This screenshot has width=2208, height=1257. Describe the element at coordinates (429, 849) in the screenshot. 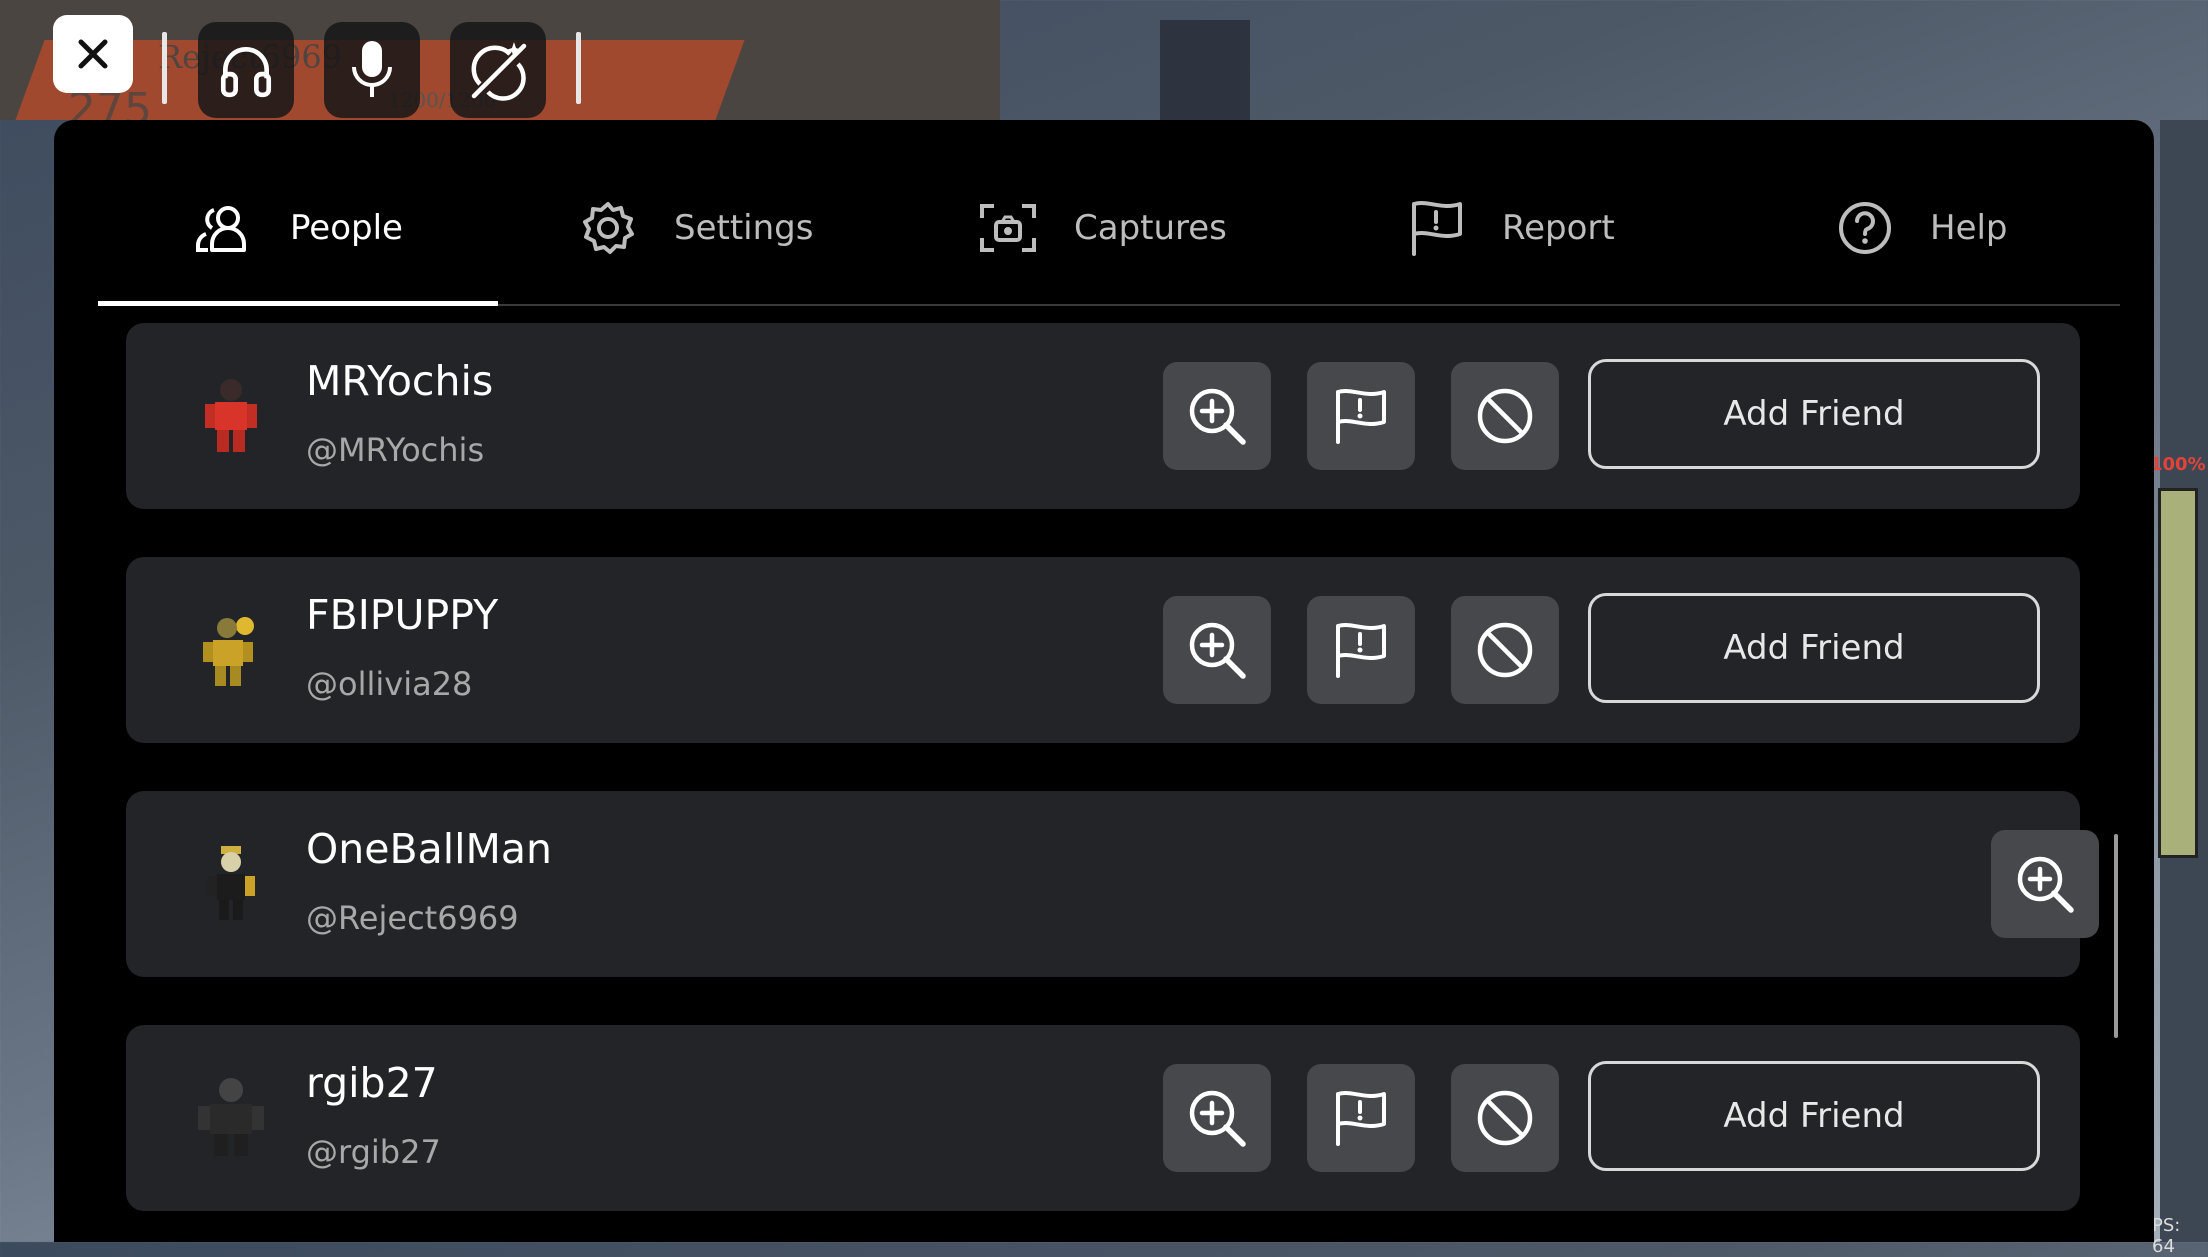

I see `player-display-name: OneBallMan` at that location.